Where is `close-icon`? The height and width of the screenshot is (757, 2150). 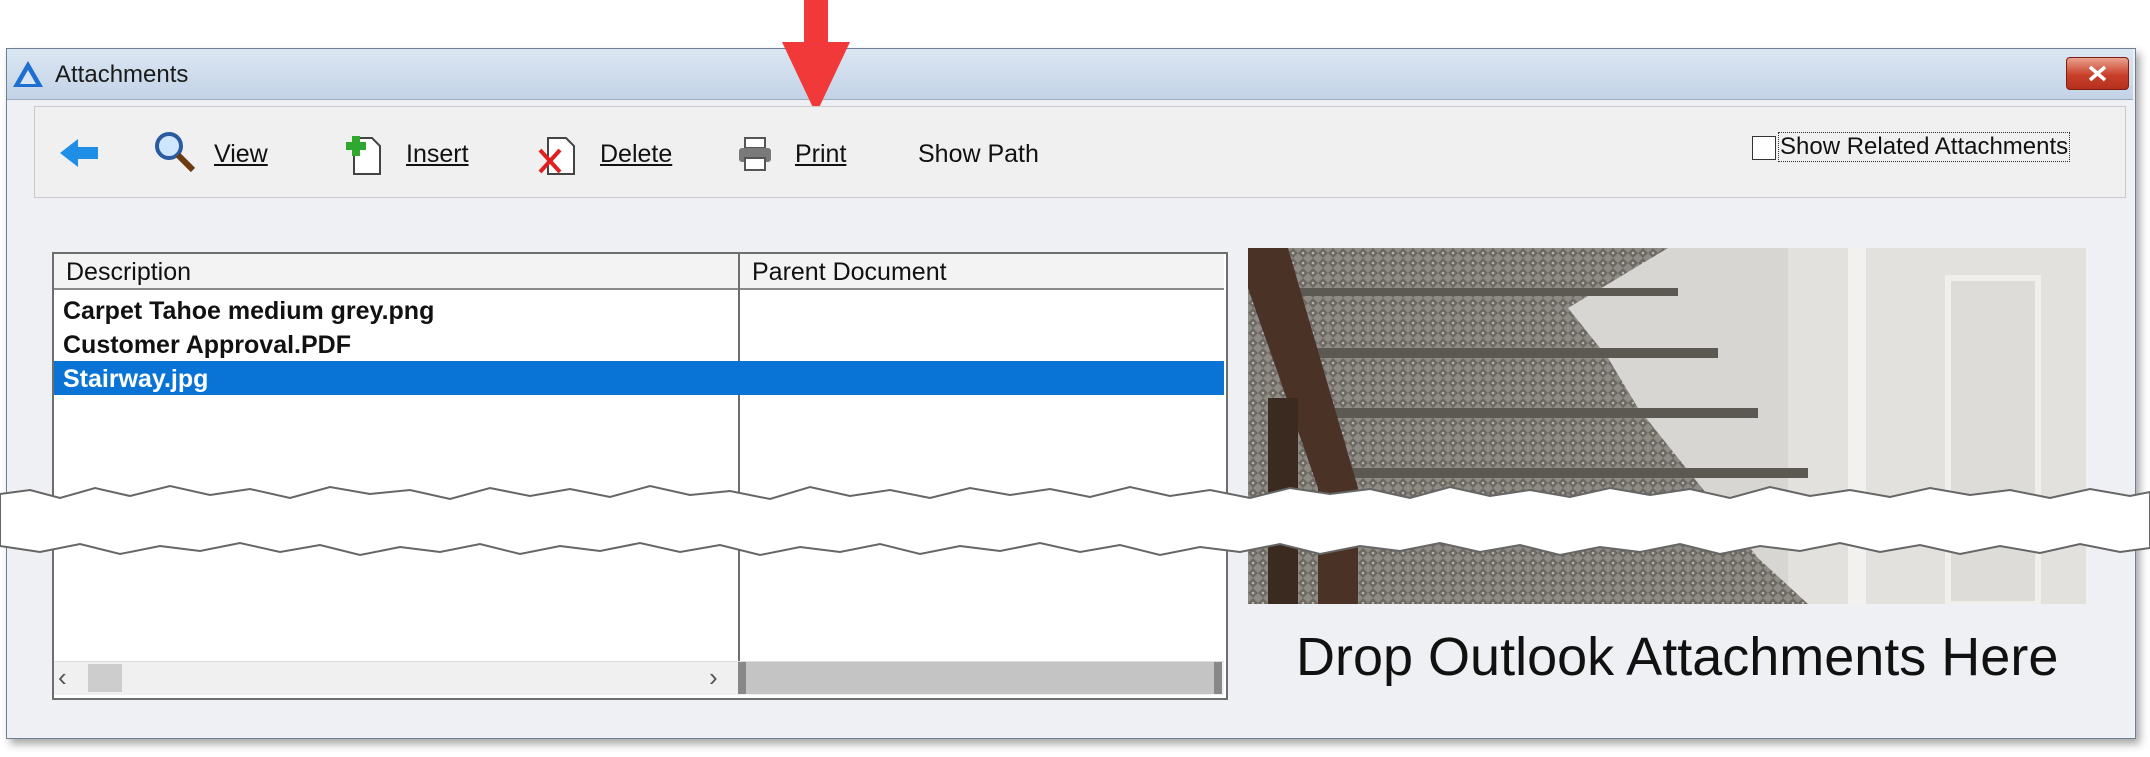
close-icon is located at coordinates (2097, 73).